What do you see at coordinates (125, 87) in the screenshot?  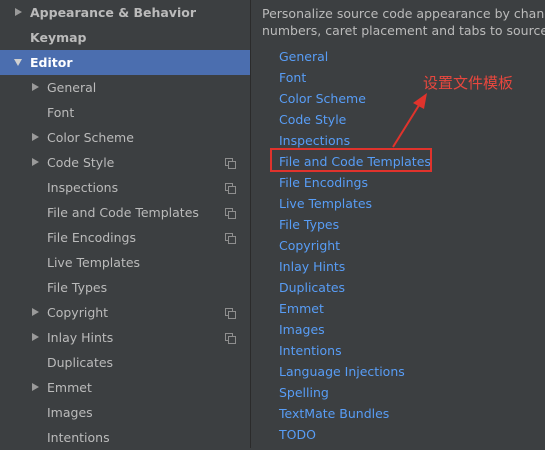 I see `sidebar-item-general: General` at bounding box center [125, 87].